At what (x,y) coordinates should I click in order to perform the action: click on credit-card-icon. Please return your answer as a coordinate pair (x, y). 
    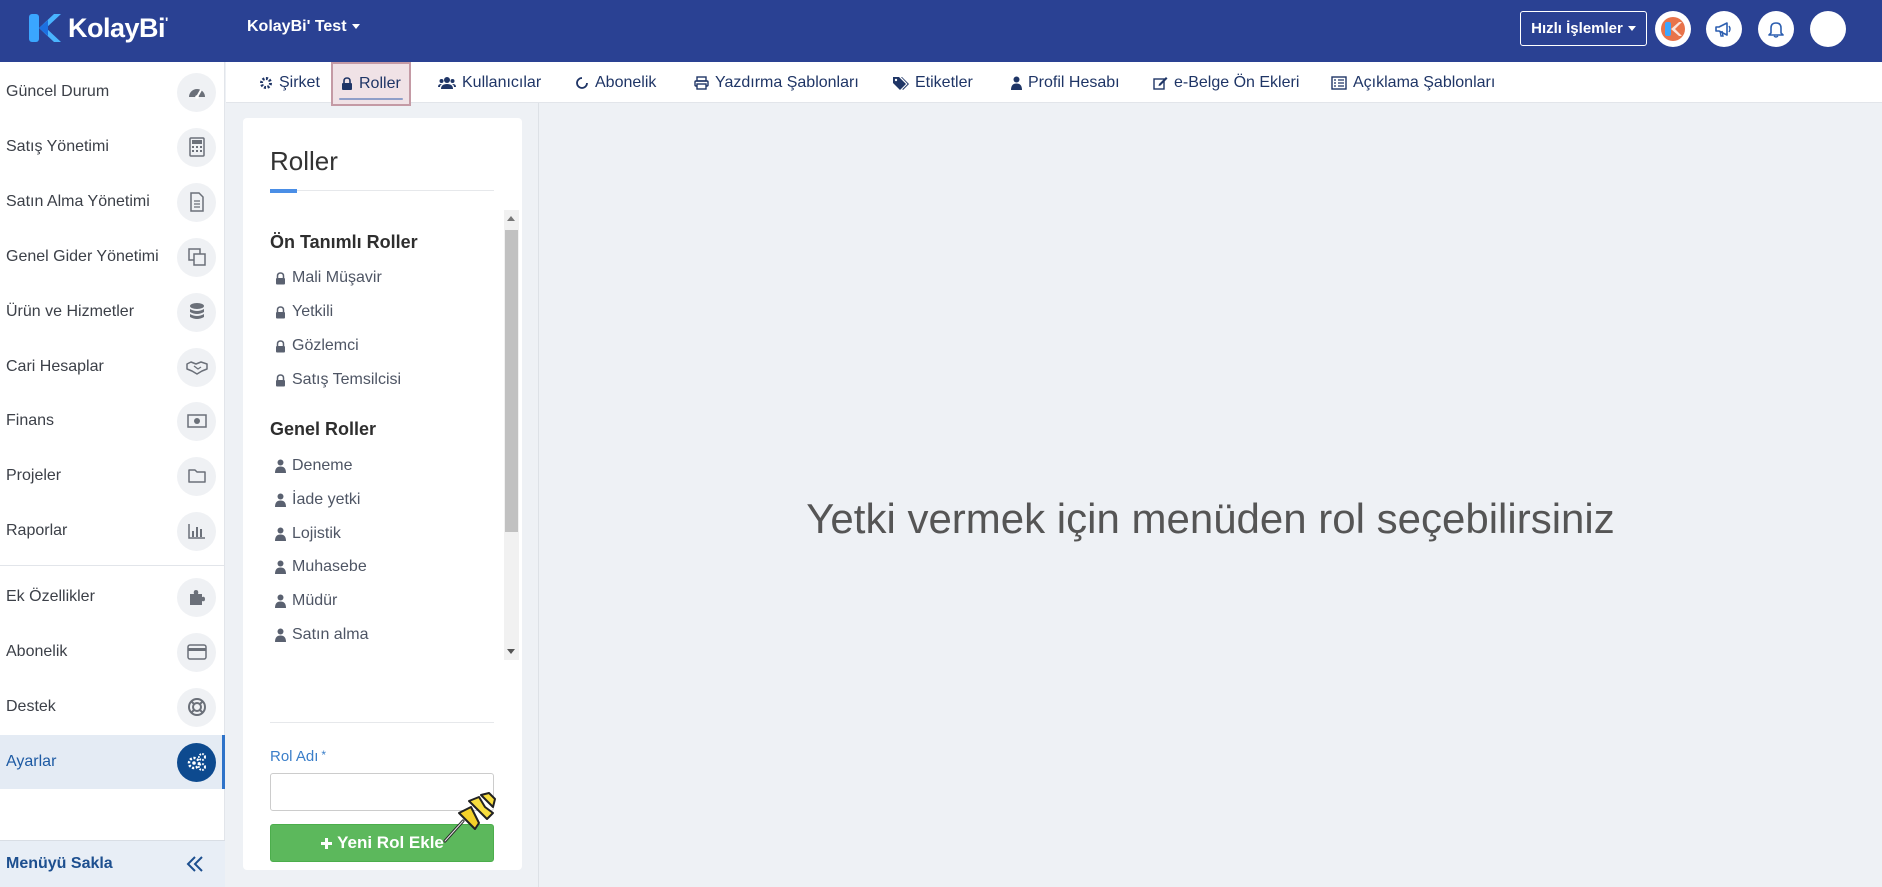
    Looking at the image, I should click on (196, 652).